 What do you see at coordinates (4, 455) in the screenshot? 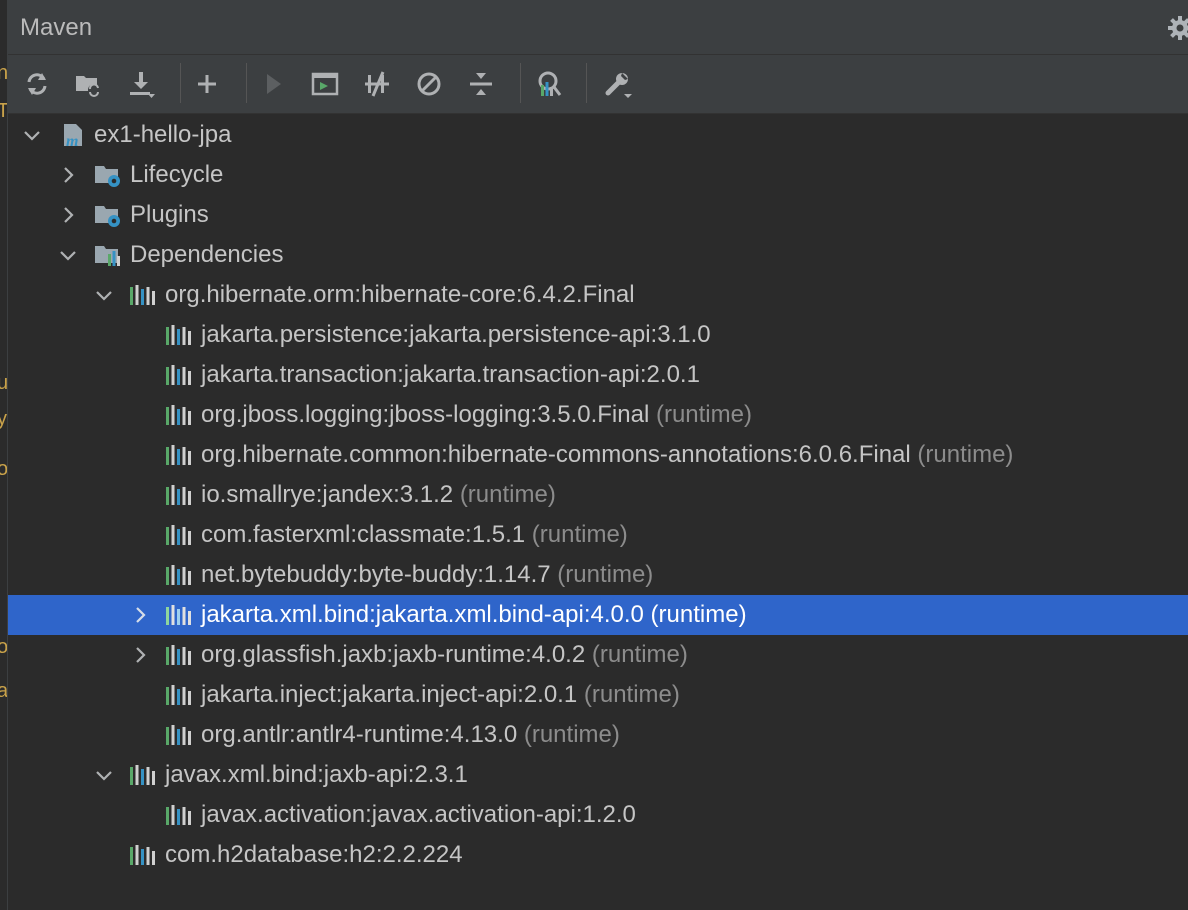
I see `editor-gutter-strip: n T u y o o a` at bounding box center [4, 455].